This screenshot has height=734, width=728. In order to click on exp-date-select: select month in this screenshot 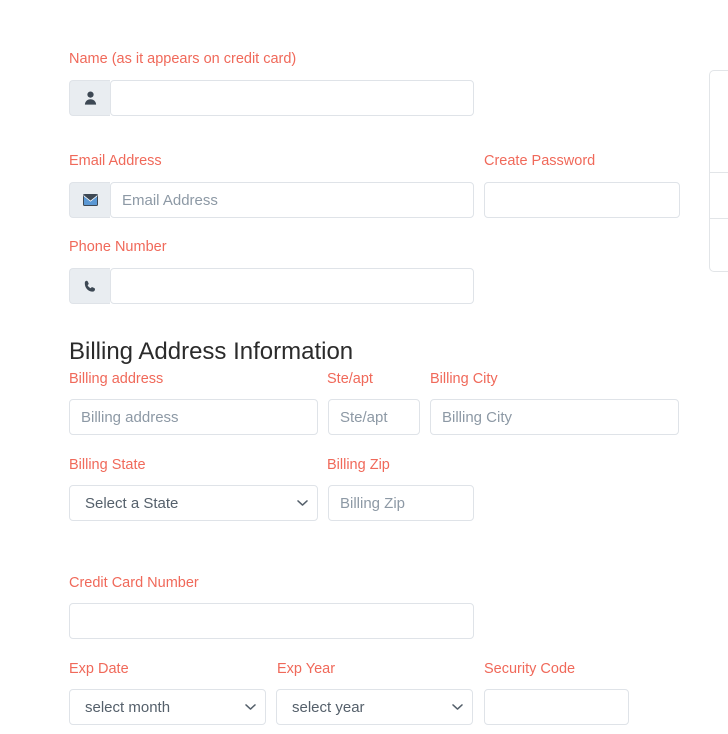, I will do `click(167, 707)`.